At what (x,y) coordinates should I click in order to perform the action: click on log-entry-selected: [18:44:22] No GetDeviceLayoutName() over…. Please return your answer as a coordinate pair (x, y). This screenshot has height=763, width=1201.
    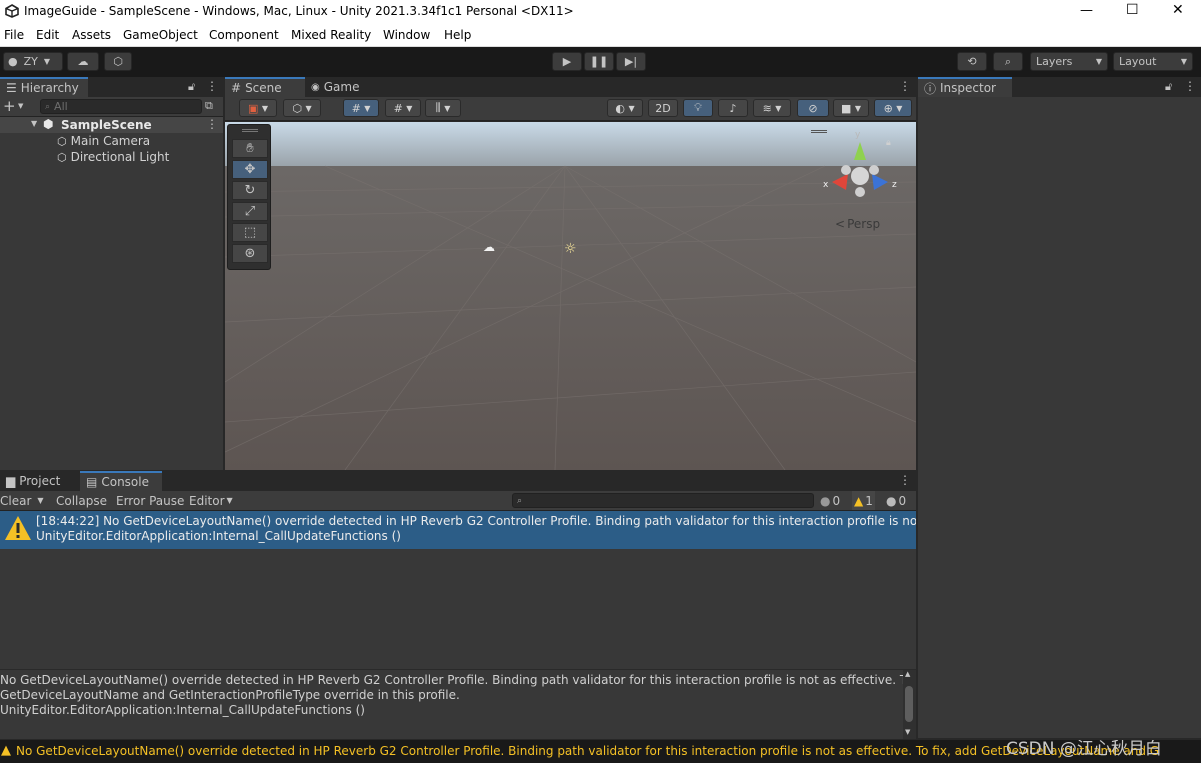
    Looking at the image, I should click on (458, 530).